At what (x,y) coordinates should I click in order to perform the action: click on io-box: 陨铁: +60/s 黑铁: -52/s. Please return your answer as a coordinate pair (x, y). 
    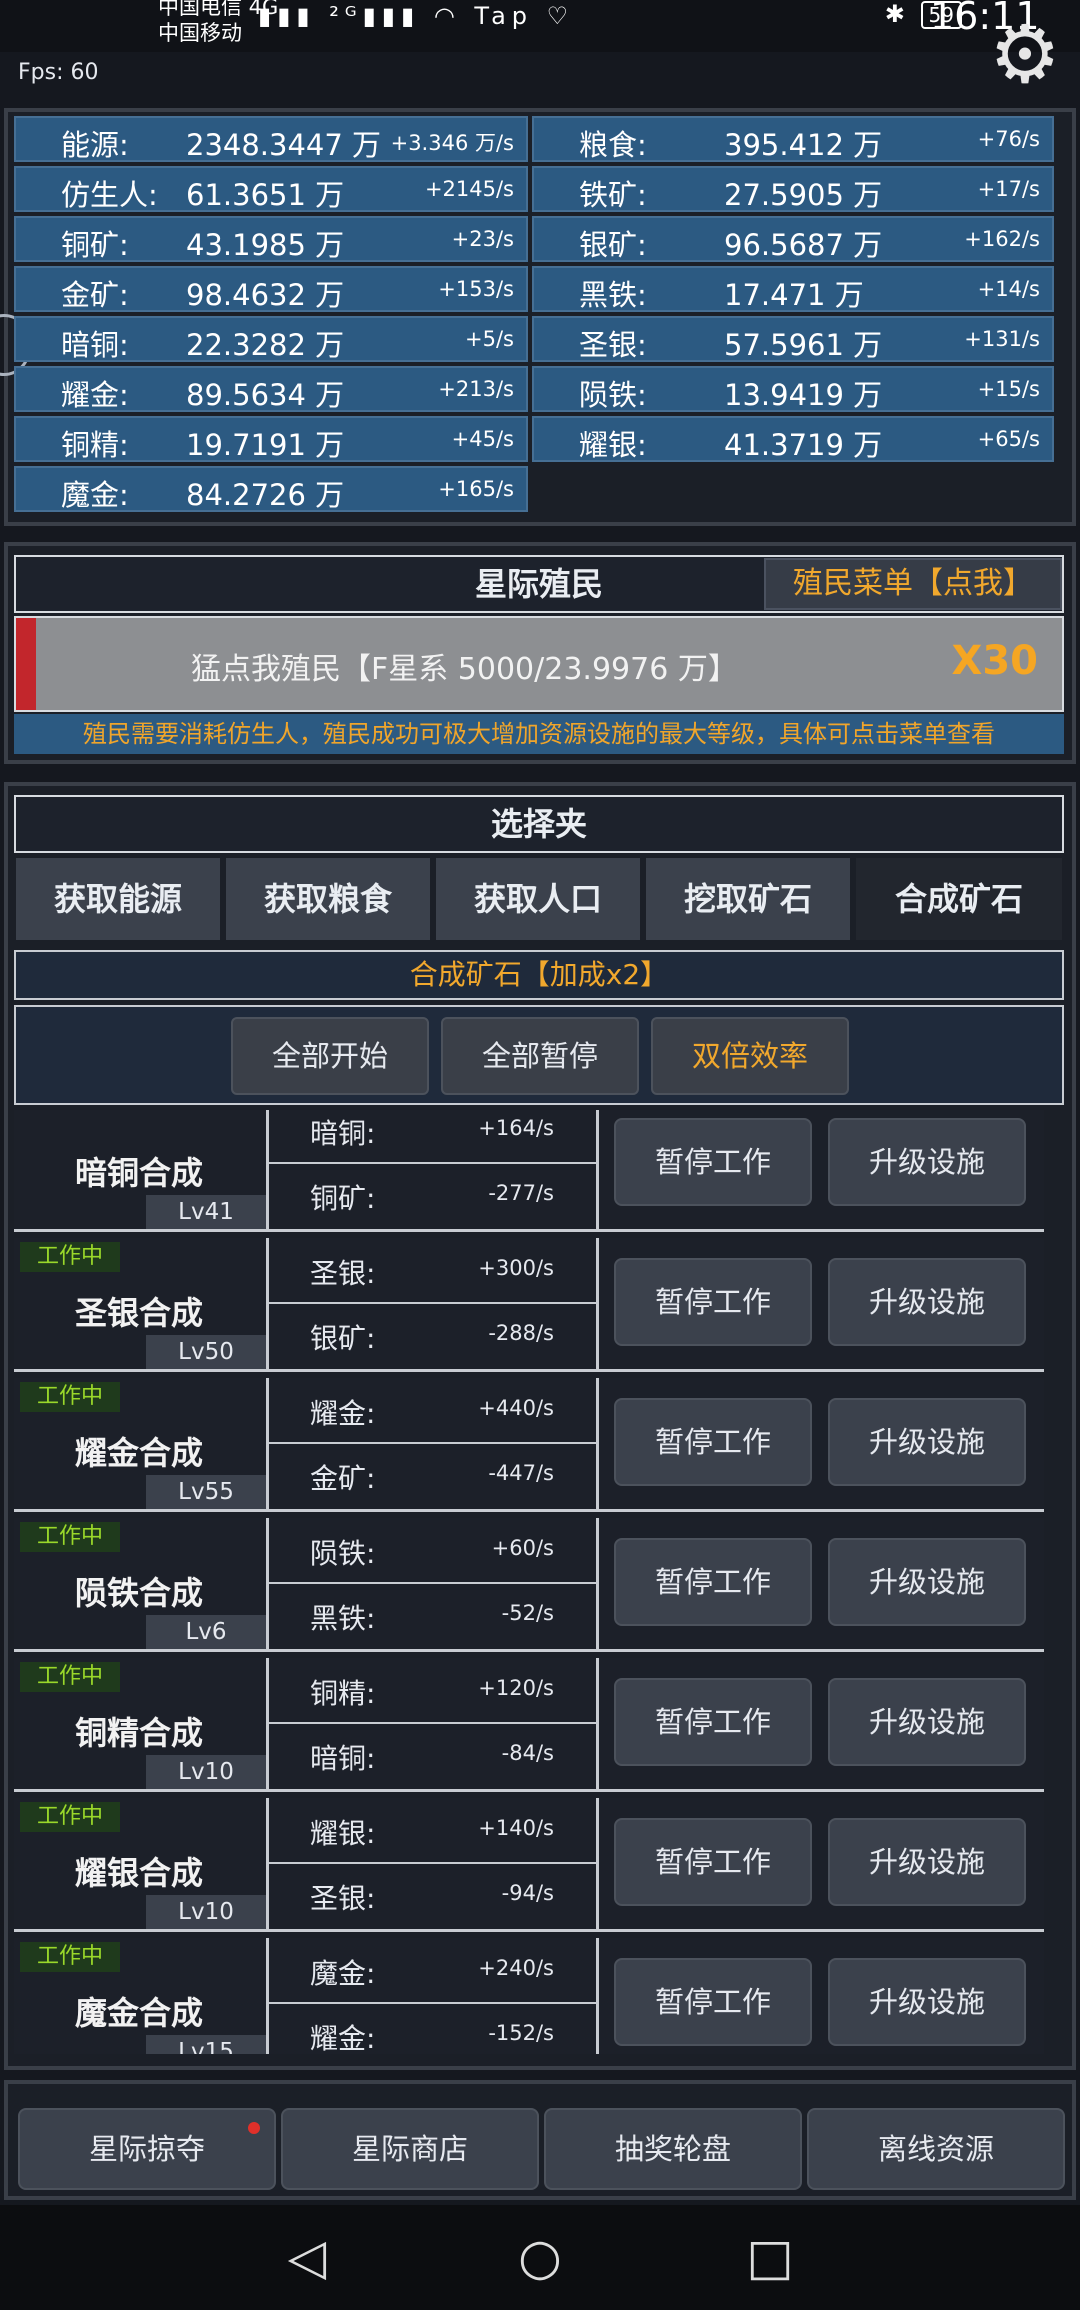
    Looking at the image, I should click on (432, 1583).